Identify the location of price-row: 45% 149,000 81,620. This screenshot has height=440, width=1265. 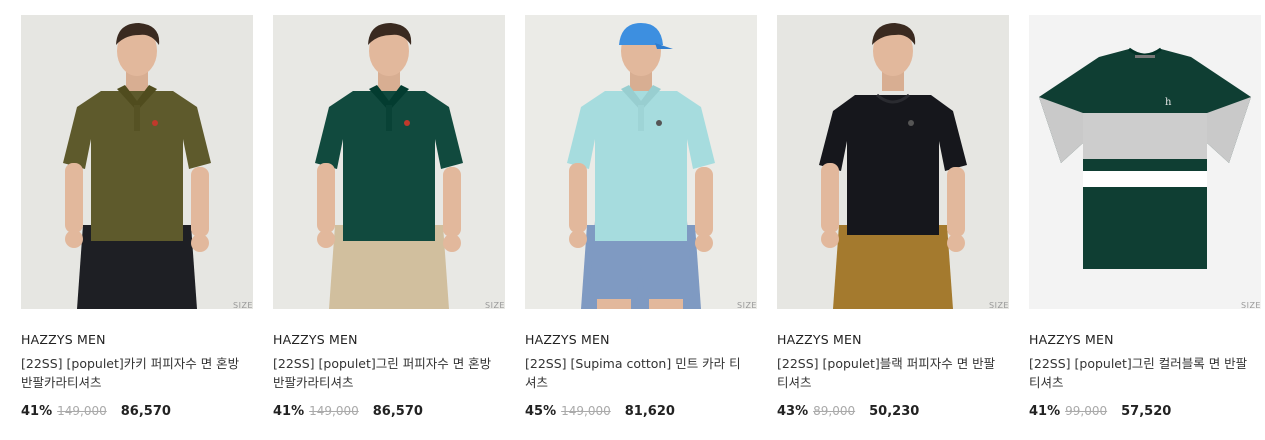
(641, 411).